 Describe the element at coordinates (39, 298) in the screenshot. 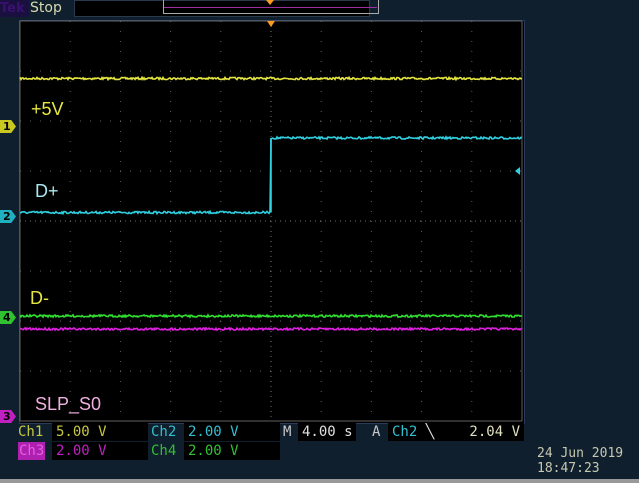

I see `ch4-label: D-` at that location.